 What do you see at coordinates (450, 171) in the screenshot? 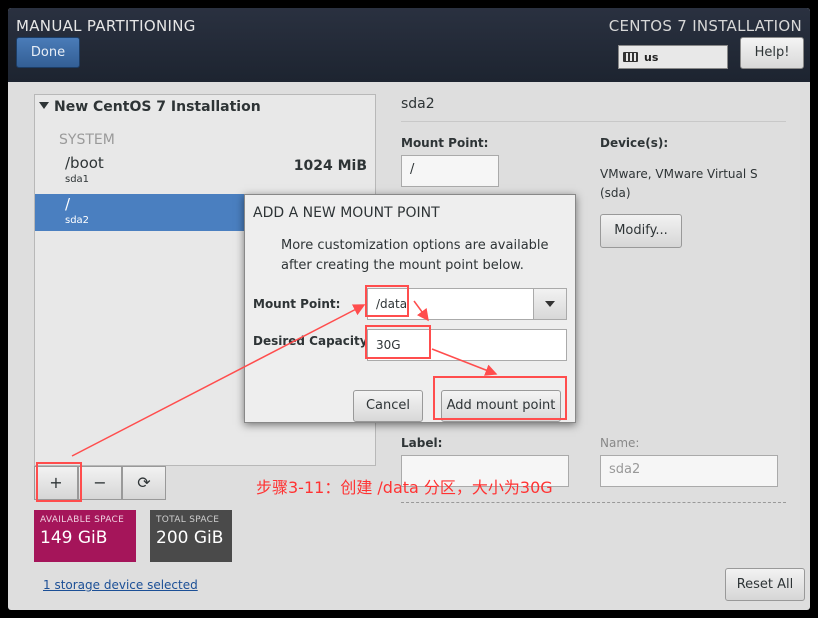
I see `mount-point-field: /` at bounding box center [450, 171].